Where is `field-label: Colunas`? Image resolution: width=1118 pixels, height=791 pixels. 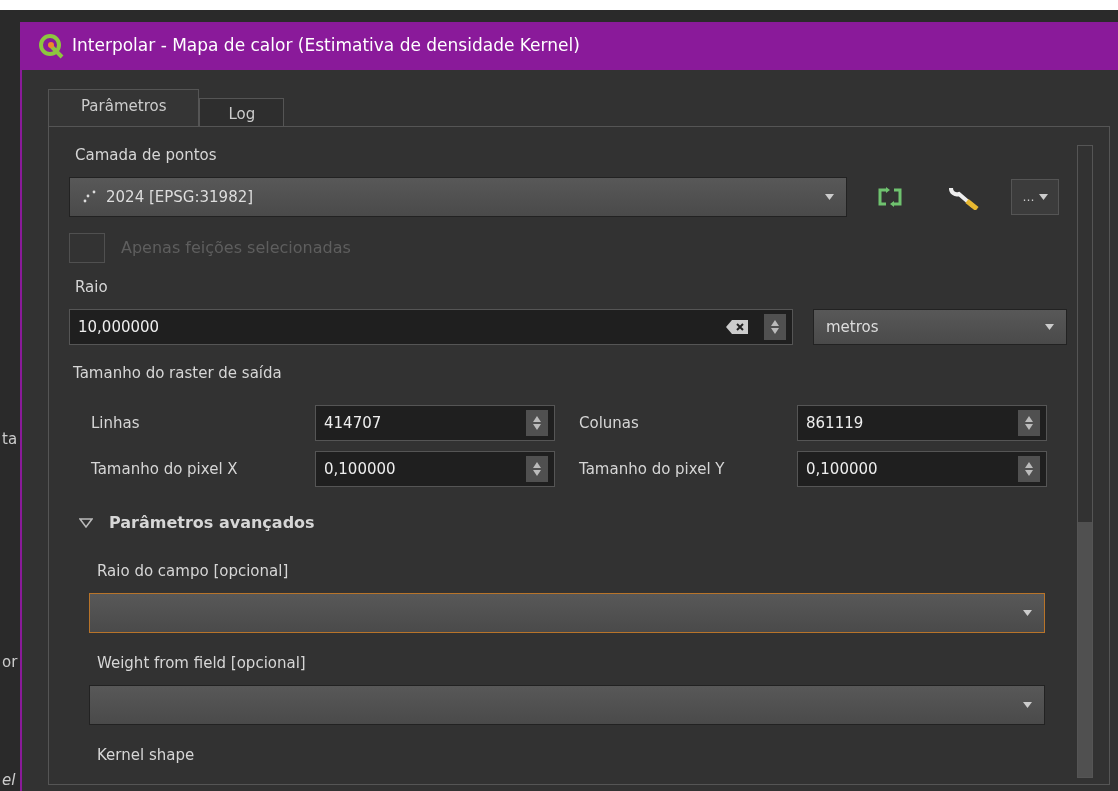 field-label: Colunas is located at coordinates (609, 423).